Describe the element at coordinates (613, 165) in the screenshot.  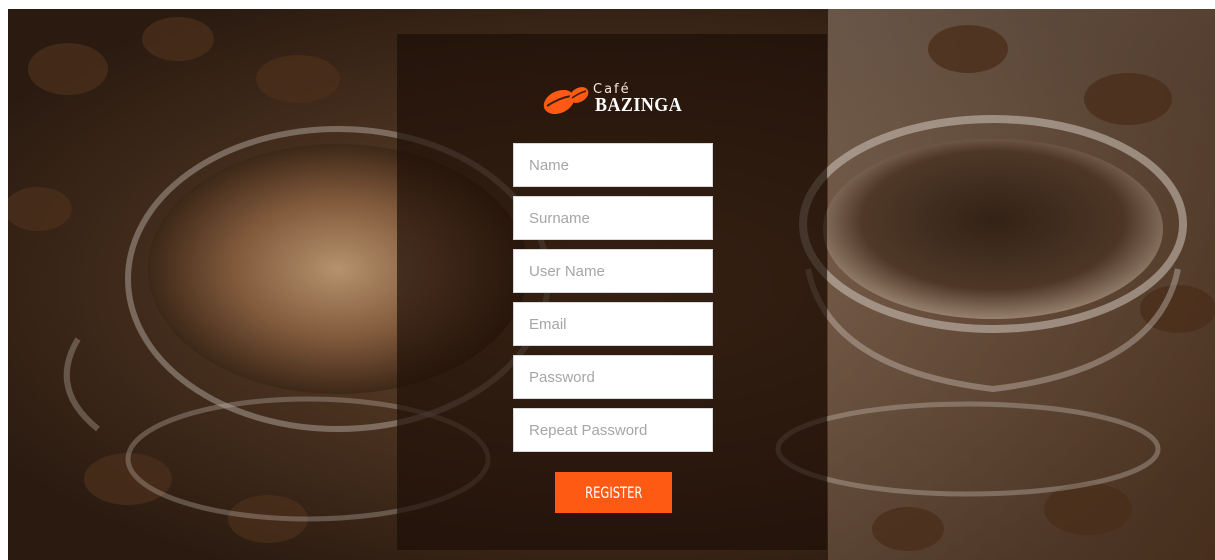
I see `name-input` at that location.